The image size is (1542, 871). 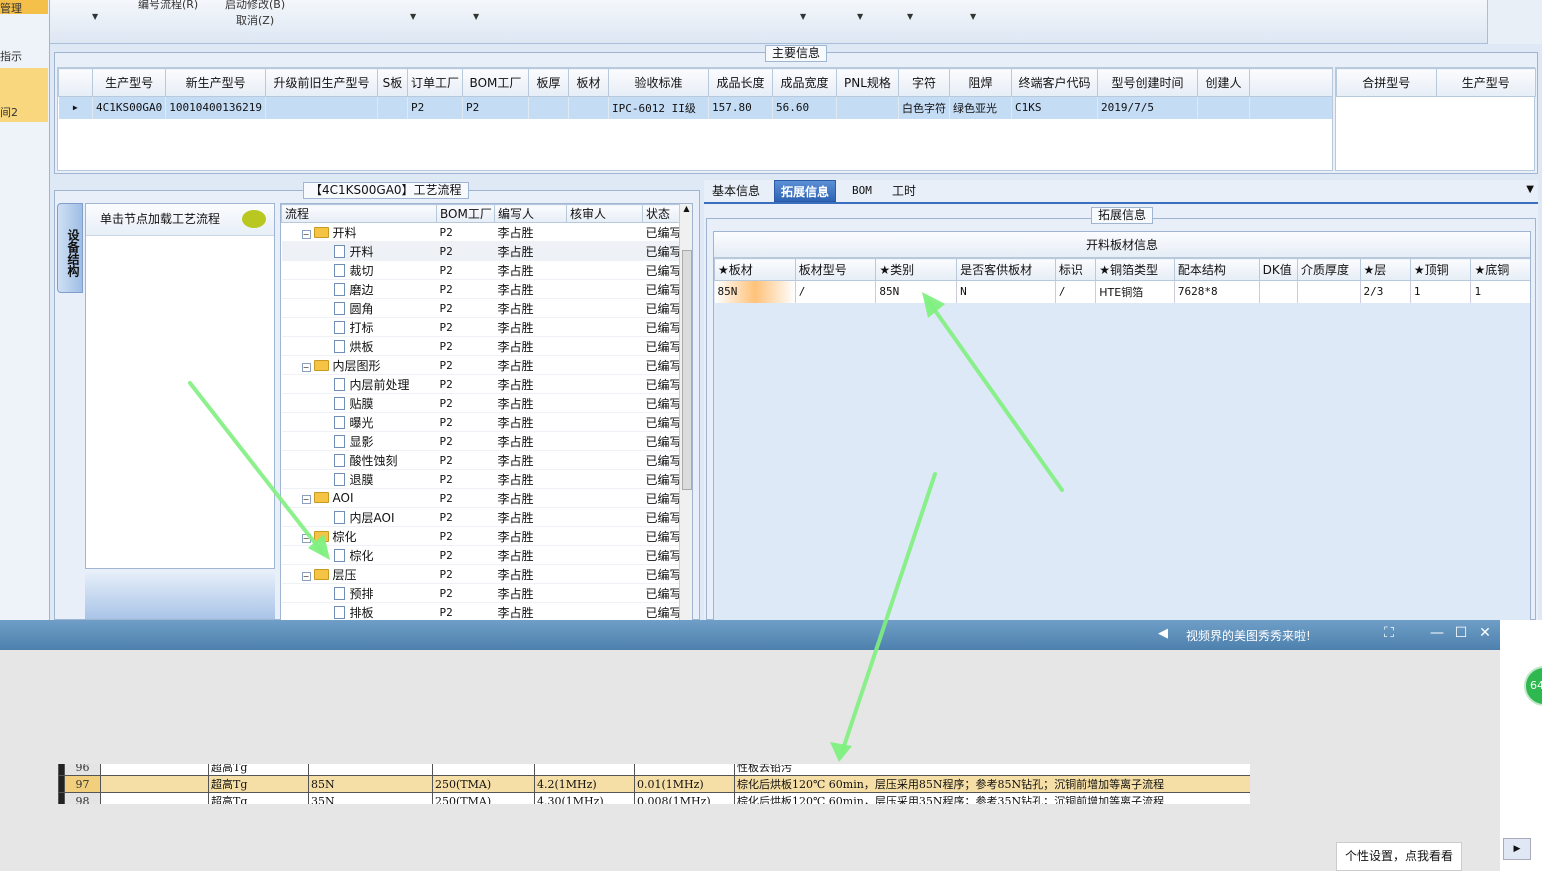 I want to click on tree-row: 排板 P2 李占胜 已编写, so click(x=481, y=611).